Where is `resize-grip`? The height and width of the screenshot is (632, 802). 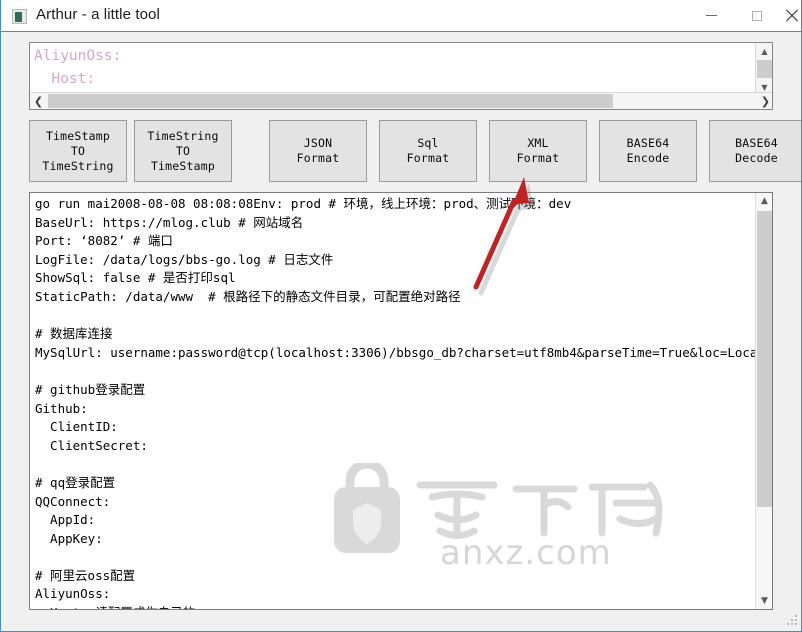
resize-grip is located at coordinates (791, 621).